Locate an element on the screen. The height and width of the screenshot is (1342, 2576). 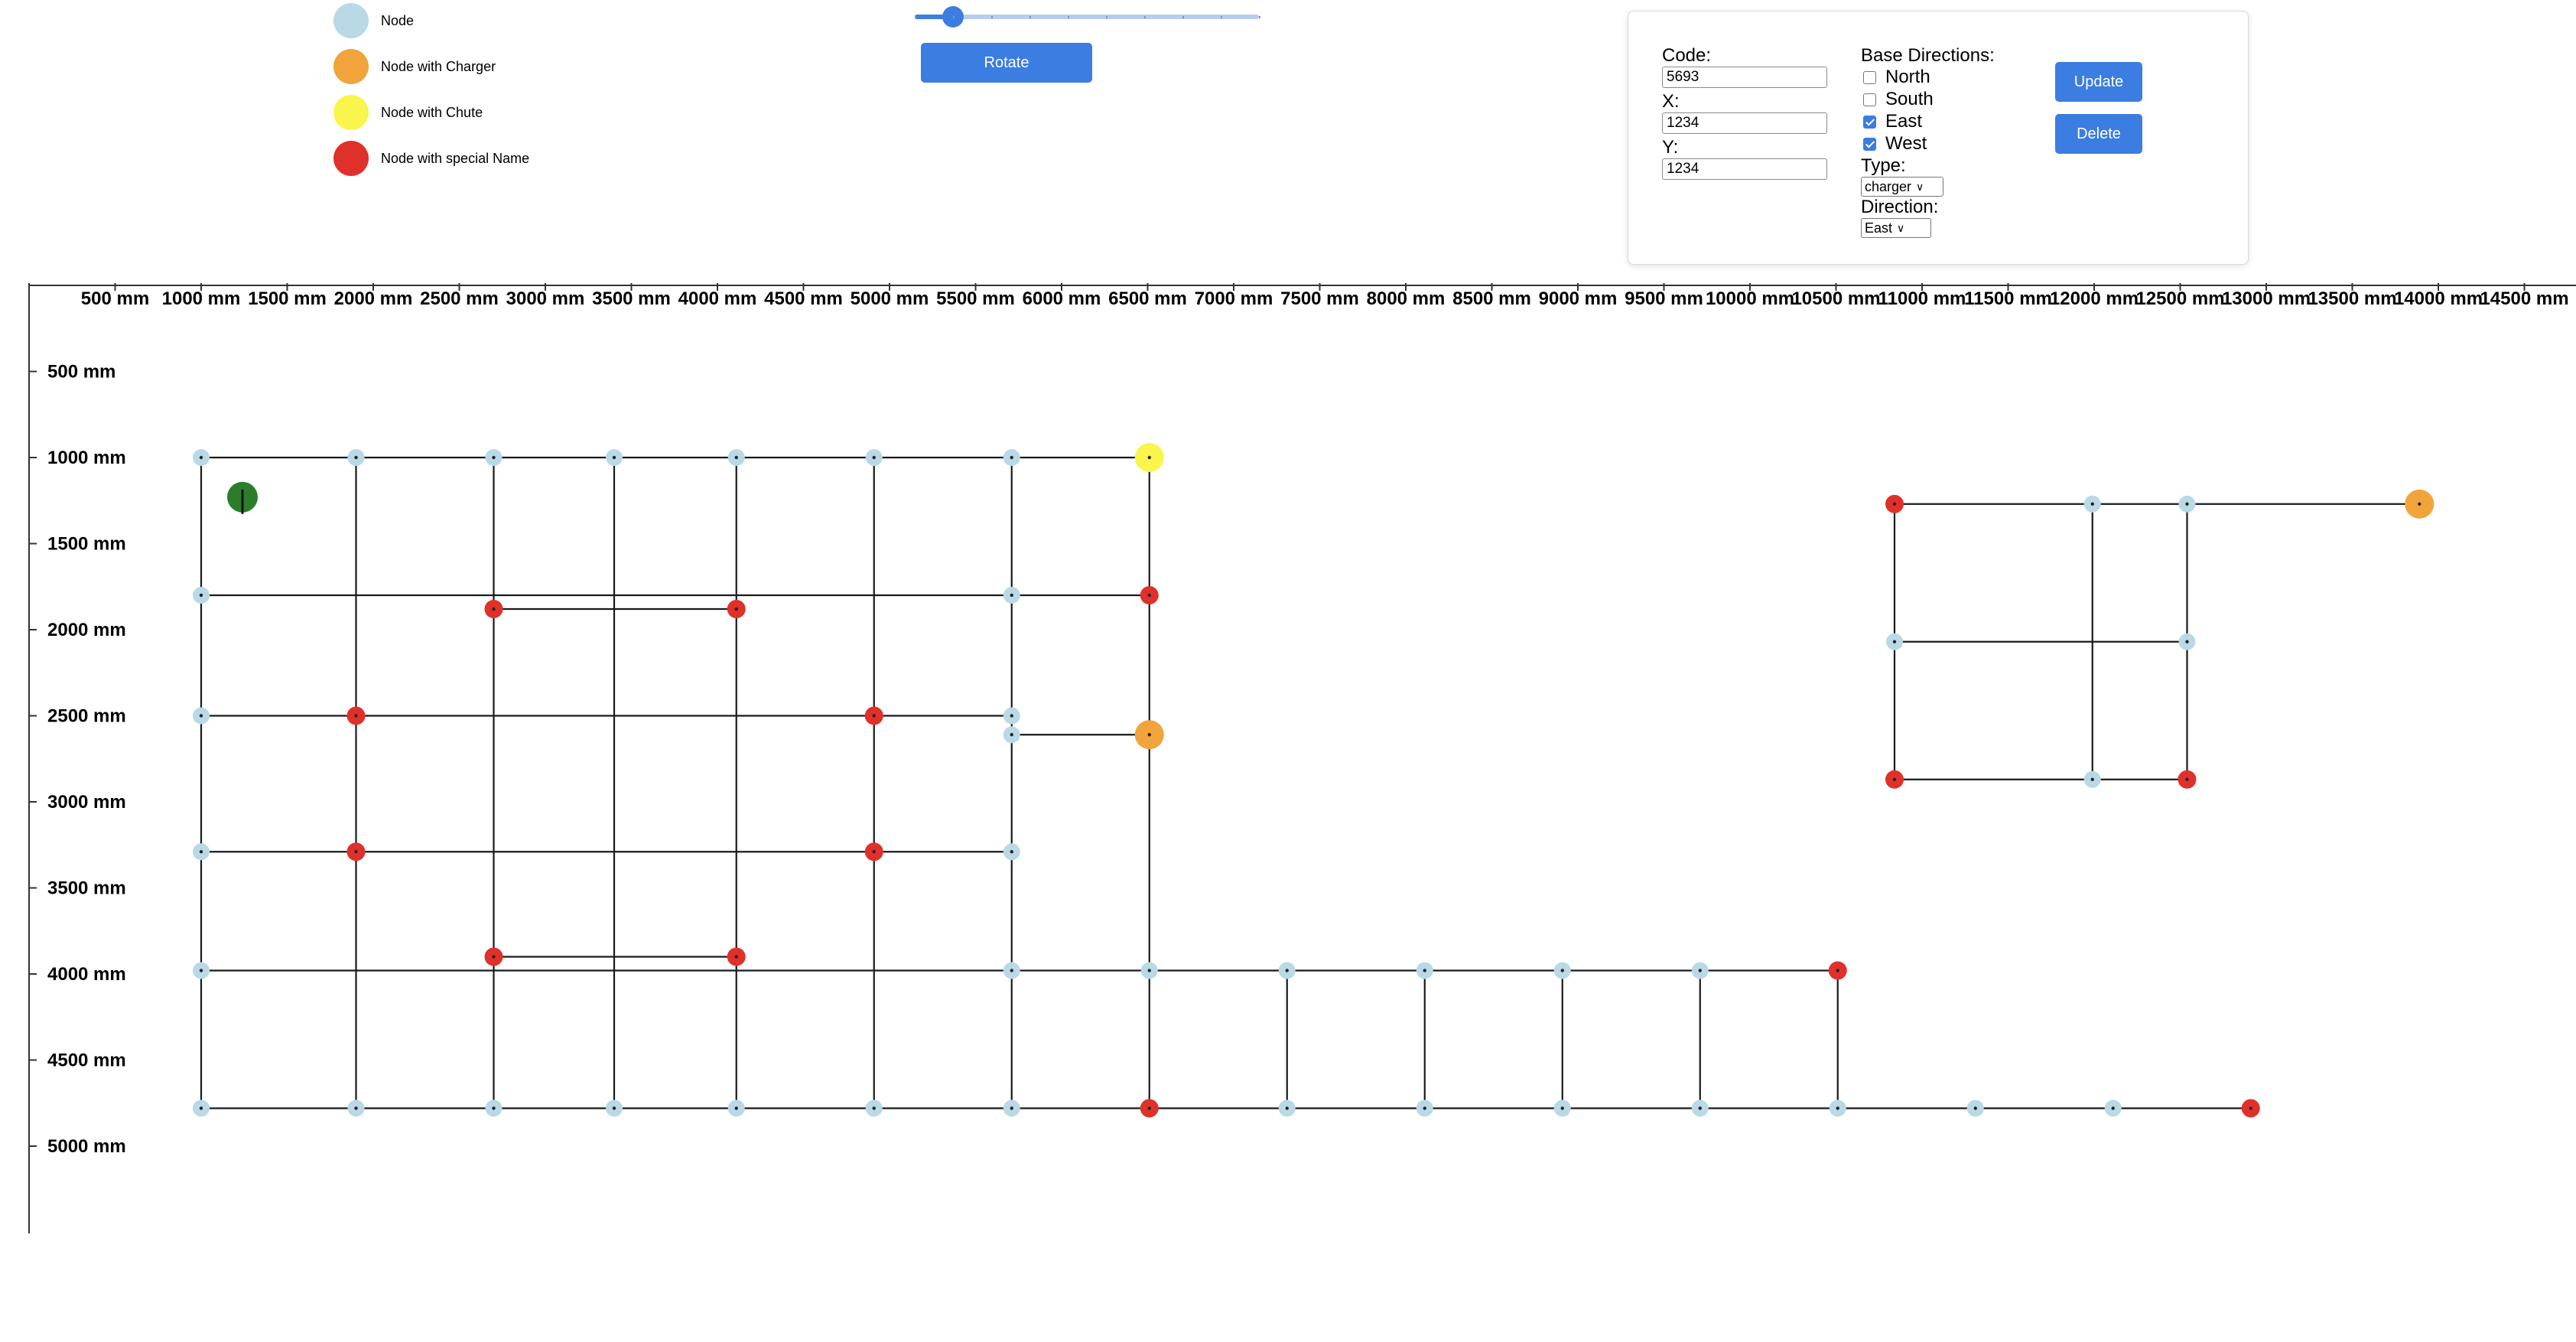
x-tick-label: 10500 mm is located at coordinates (1835, 298).